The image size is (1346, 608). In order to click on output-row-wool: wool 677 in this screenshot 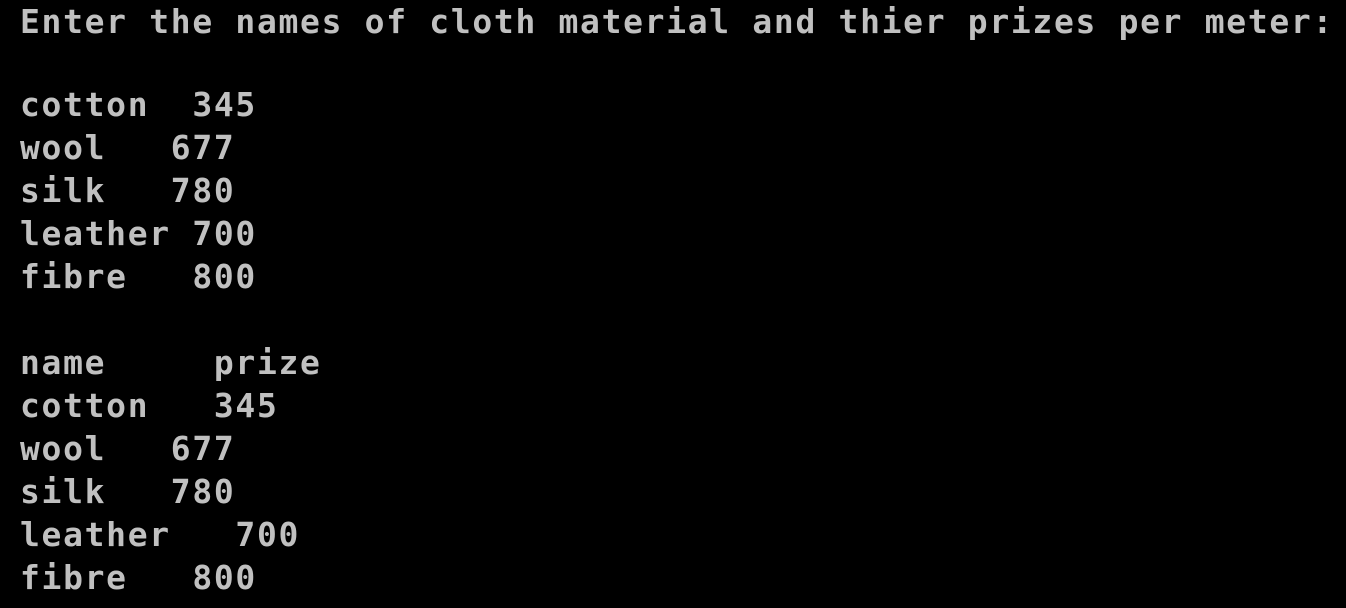, I will do `click(128, 448)`.